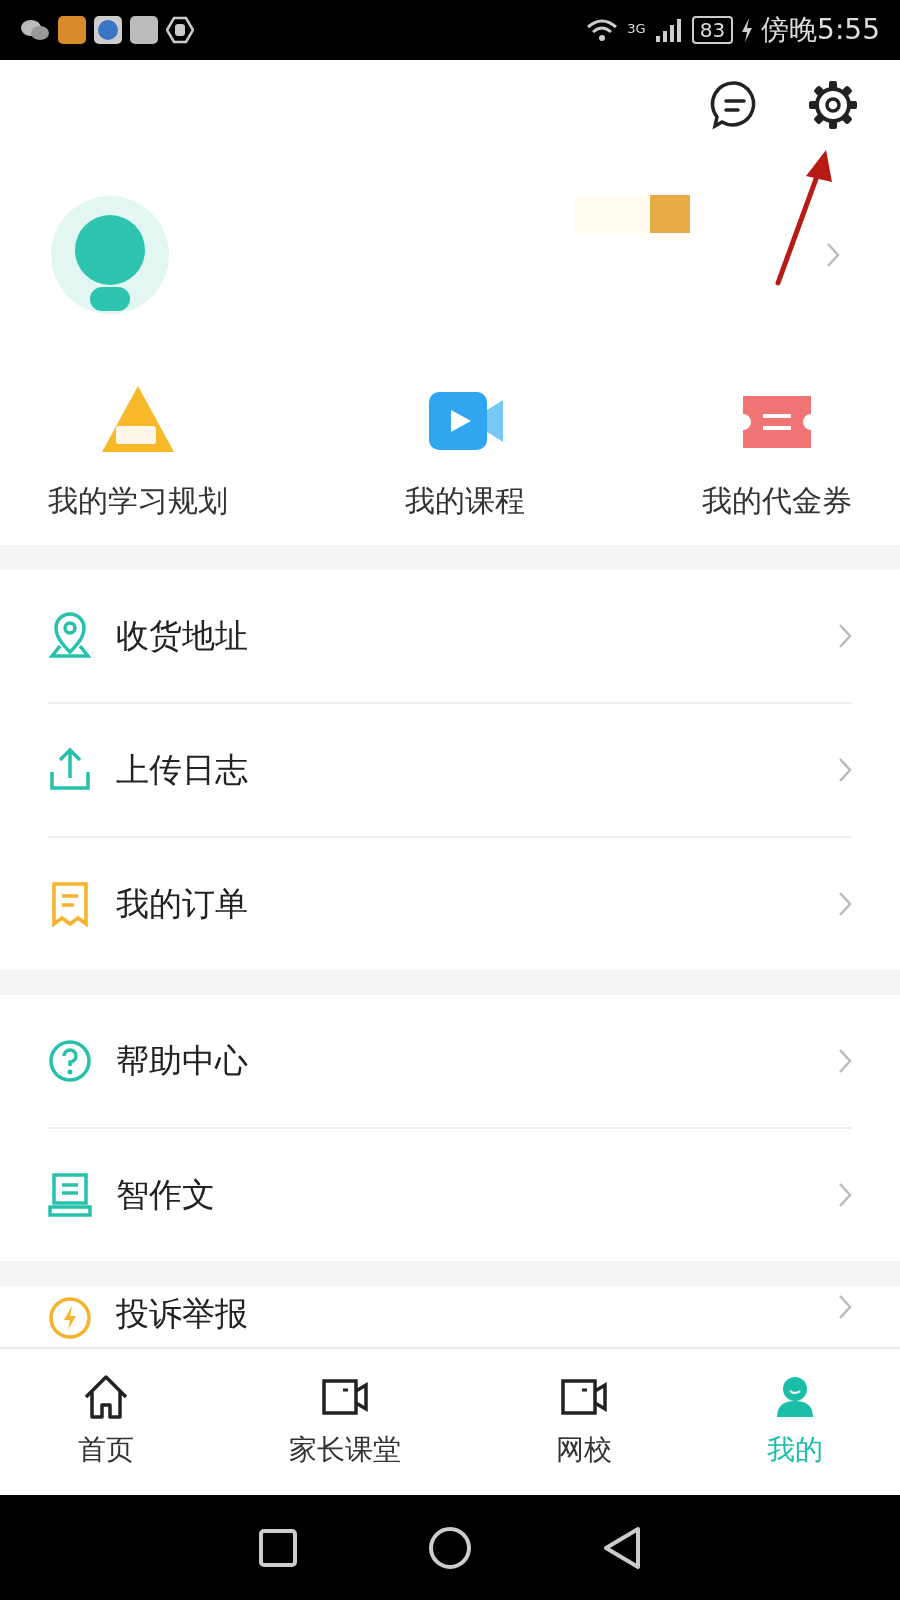 This screenshot has height=1600, width=900. What do you see at coordinates (70, 1195) in the screenshot?
I see `document-icon` at bounding box center [70, 1195].